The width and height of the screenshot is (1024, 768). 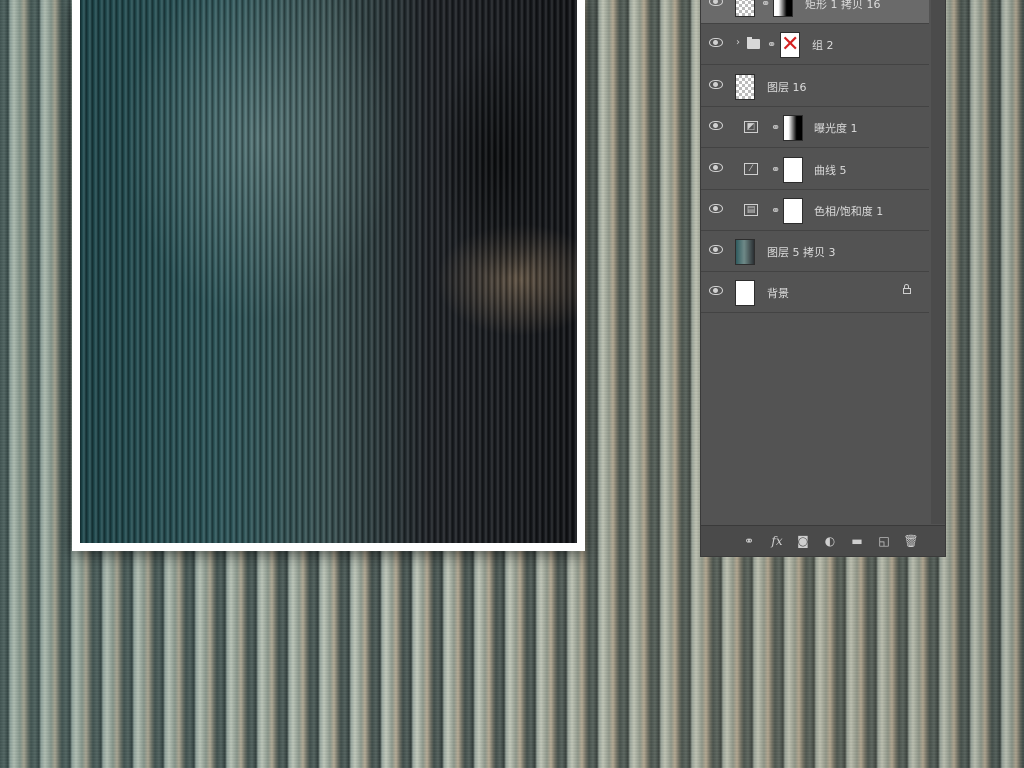 I want to click on layer-name: 曝光度 1, so click(x=836, y=128).